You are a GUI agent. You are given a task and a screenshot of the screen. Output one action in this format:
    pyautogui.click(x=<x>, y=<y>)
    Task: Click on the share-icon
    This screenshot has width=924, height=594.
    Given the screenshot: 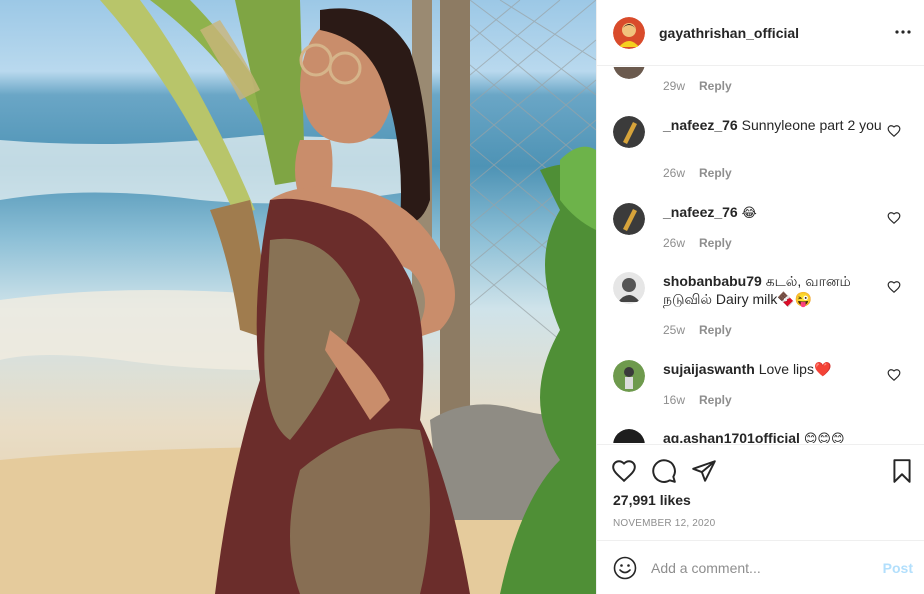 What is the action you would take?
    pyautogui.click(x=704, y=471)
    